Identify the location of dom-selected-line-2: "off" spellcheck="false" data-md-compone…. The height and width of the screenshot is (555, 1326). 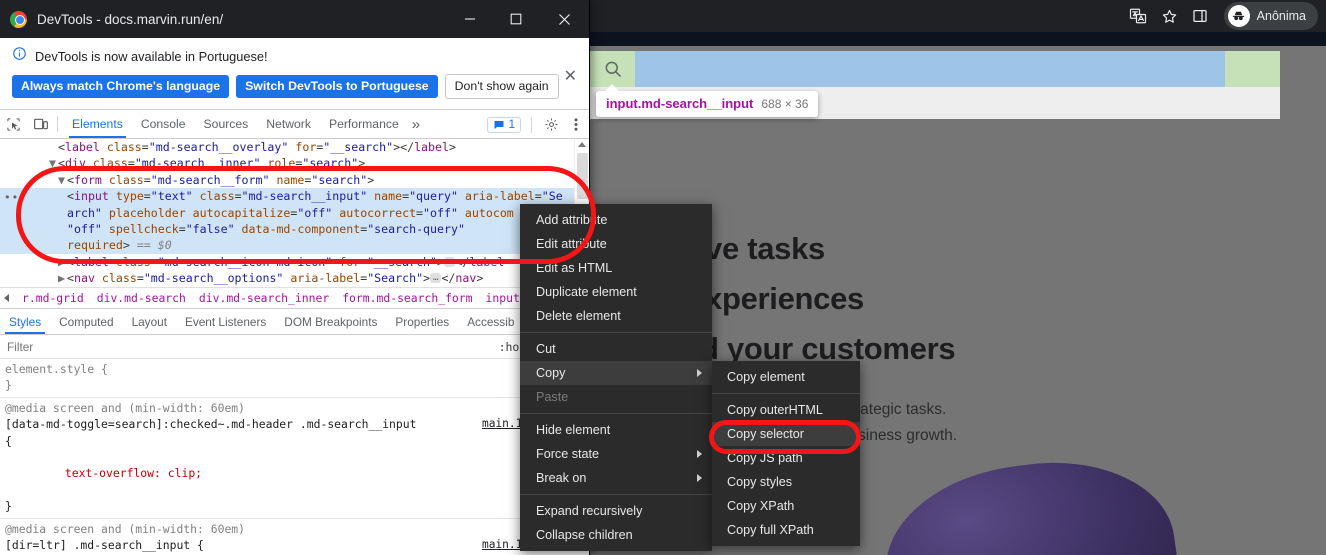
(294, 229).